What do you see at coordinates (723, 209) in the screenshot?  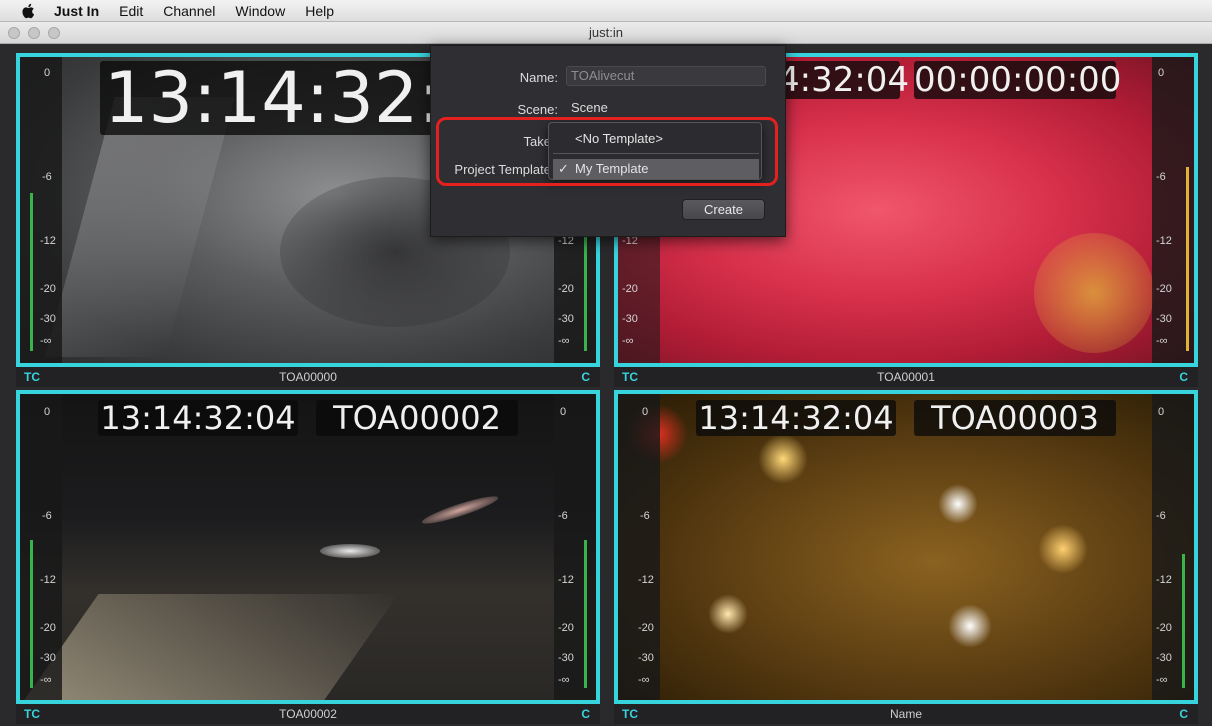 I see `create-button: Create` at bounding box center [723, 209].